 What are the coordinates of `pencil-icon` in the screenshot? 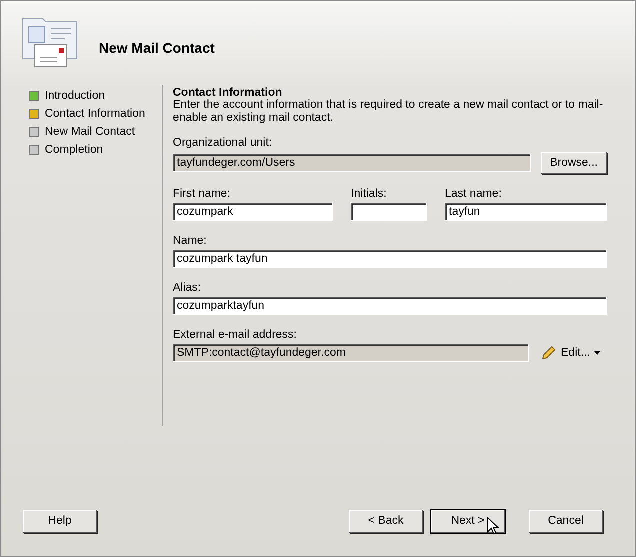 It's located at (549, 353).